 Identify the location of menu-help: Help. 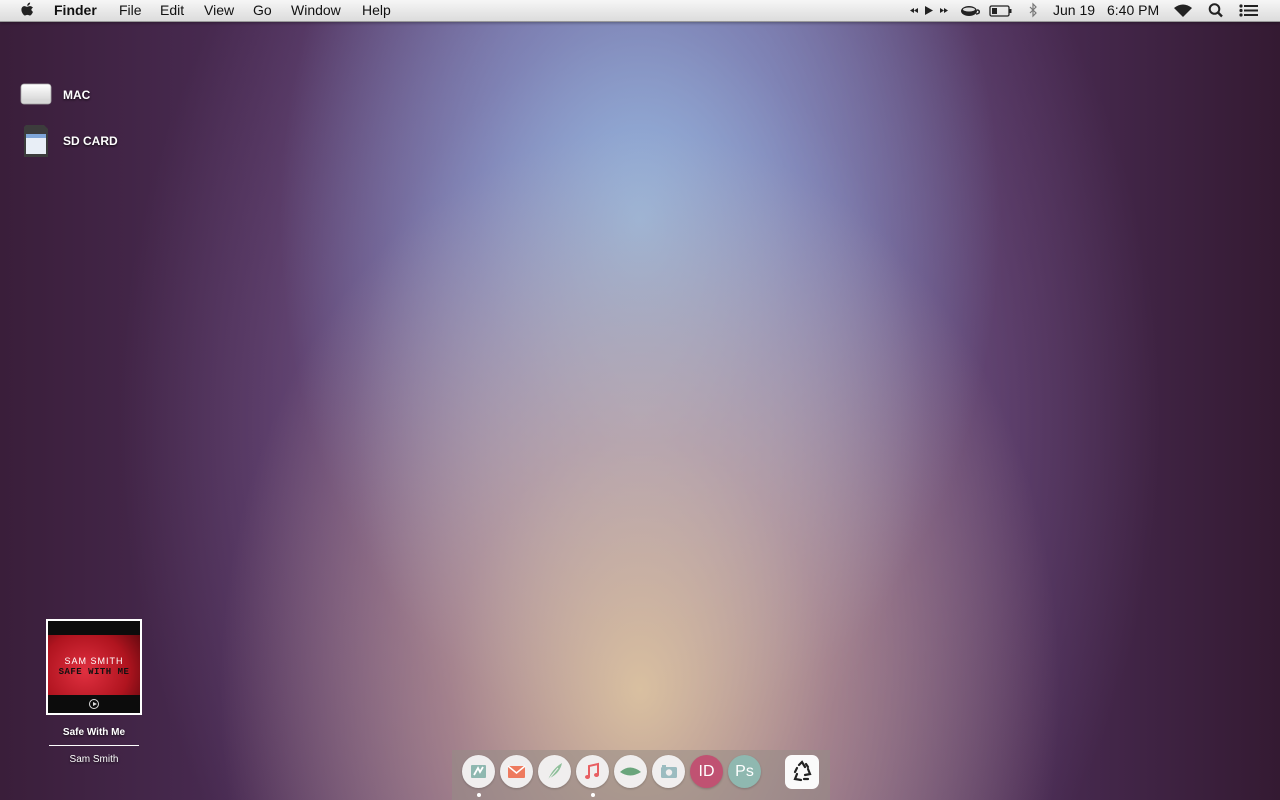
(376, 10).